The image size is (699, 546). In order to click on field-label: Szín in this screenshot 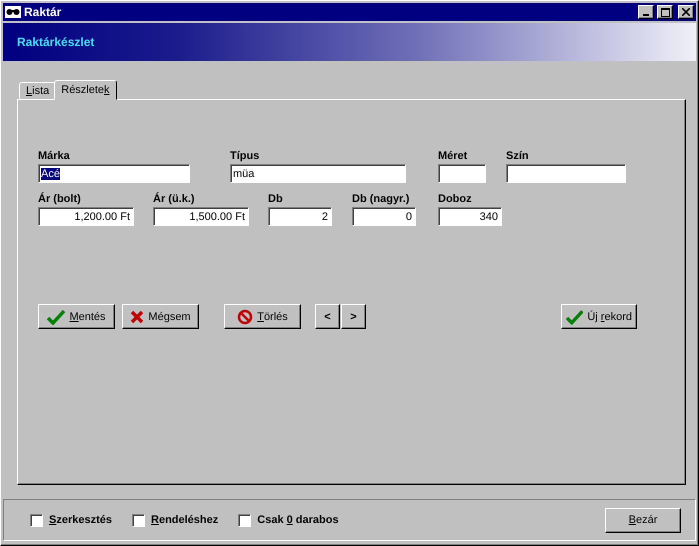, I will do `click(518, 157)`.